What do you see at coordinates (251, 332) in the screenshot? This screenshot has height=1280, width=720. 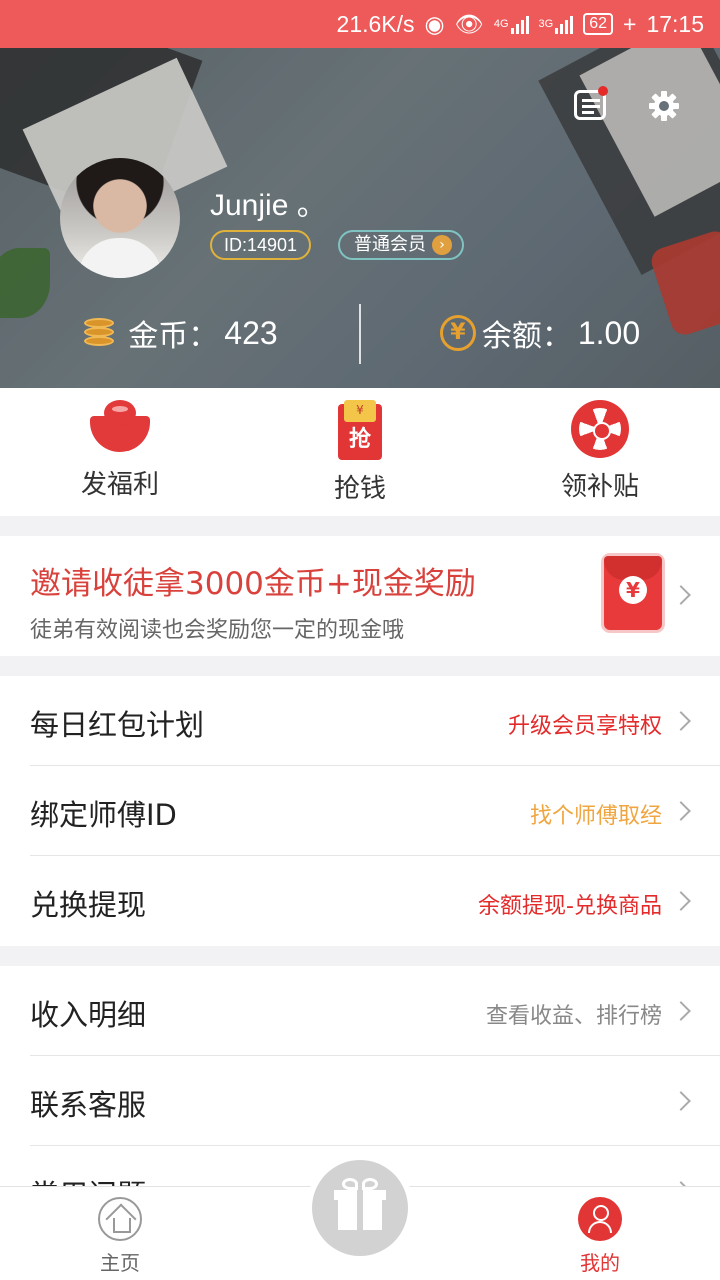 I see `coins-value: 423` at bounding box center [251, 332].